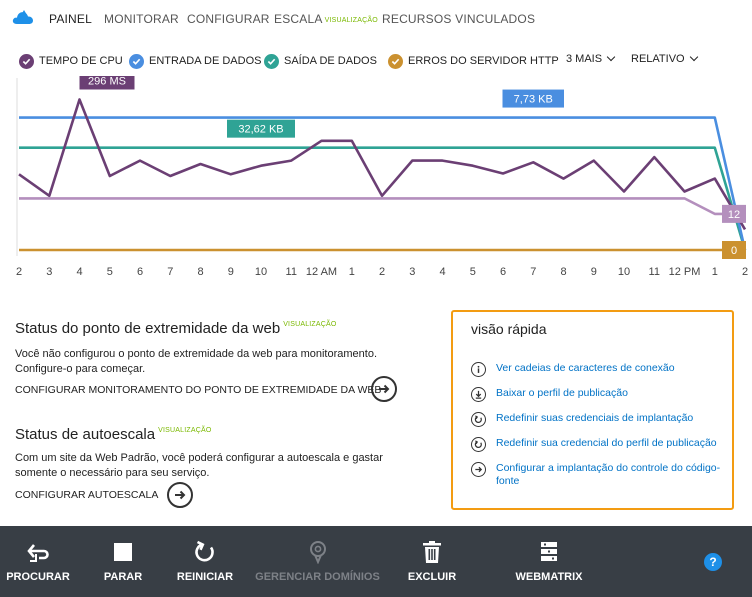 This screenshot has width=752, height=597. I want to click on legend-item-data-out: SAÍDA DE DADOS, so click(320, 61).